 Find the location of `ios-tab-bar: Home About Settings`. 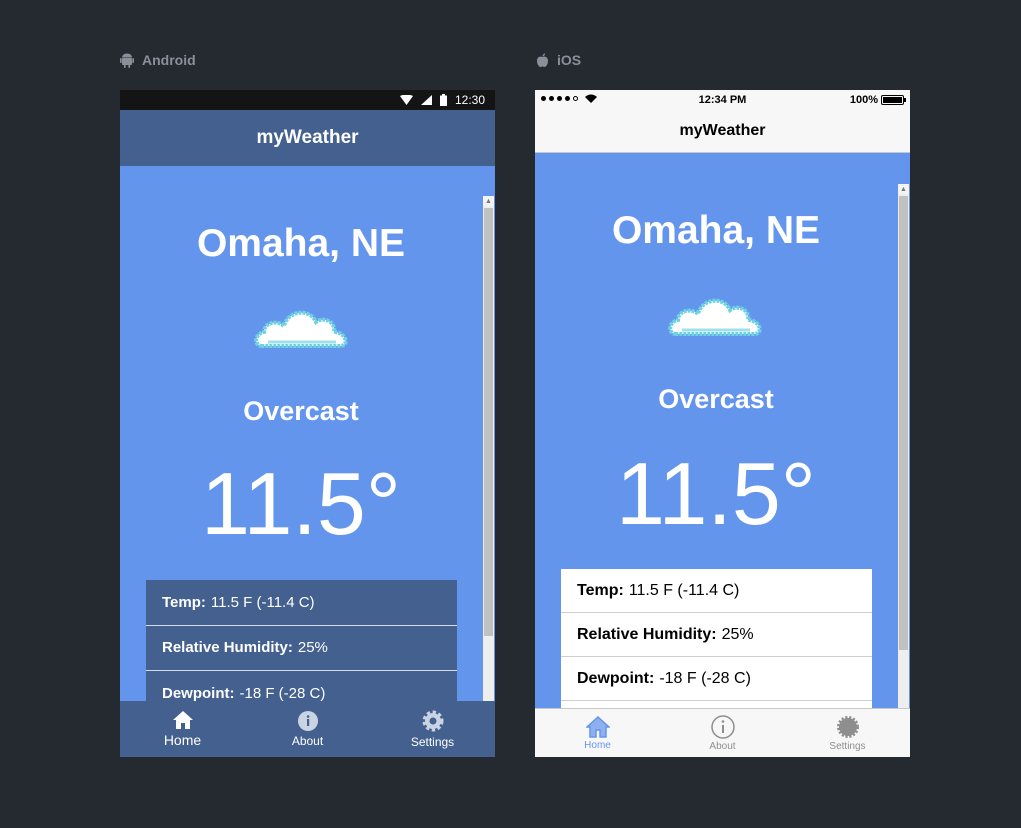

ios-tab-bar: Home About Settings is located at coordinates (722, 732).